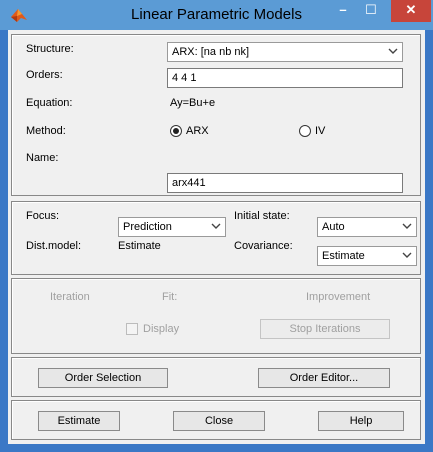 The image size is (433, 452). What do you see at coordinates (343, 11) in the screenshot?
I see `minimize-button: –` at bounding box center [343, 11].